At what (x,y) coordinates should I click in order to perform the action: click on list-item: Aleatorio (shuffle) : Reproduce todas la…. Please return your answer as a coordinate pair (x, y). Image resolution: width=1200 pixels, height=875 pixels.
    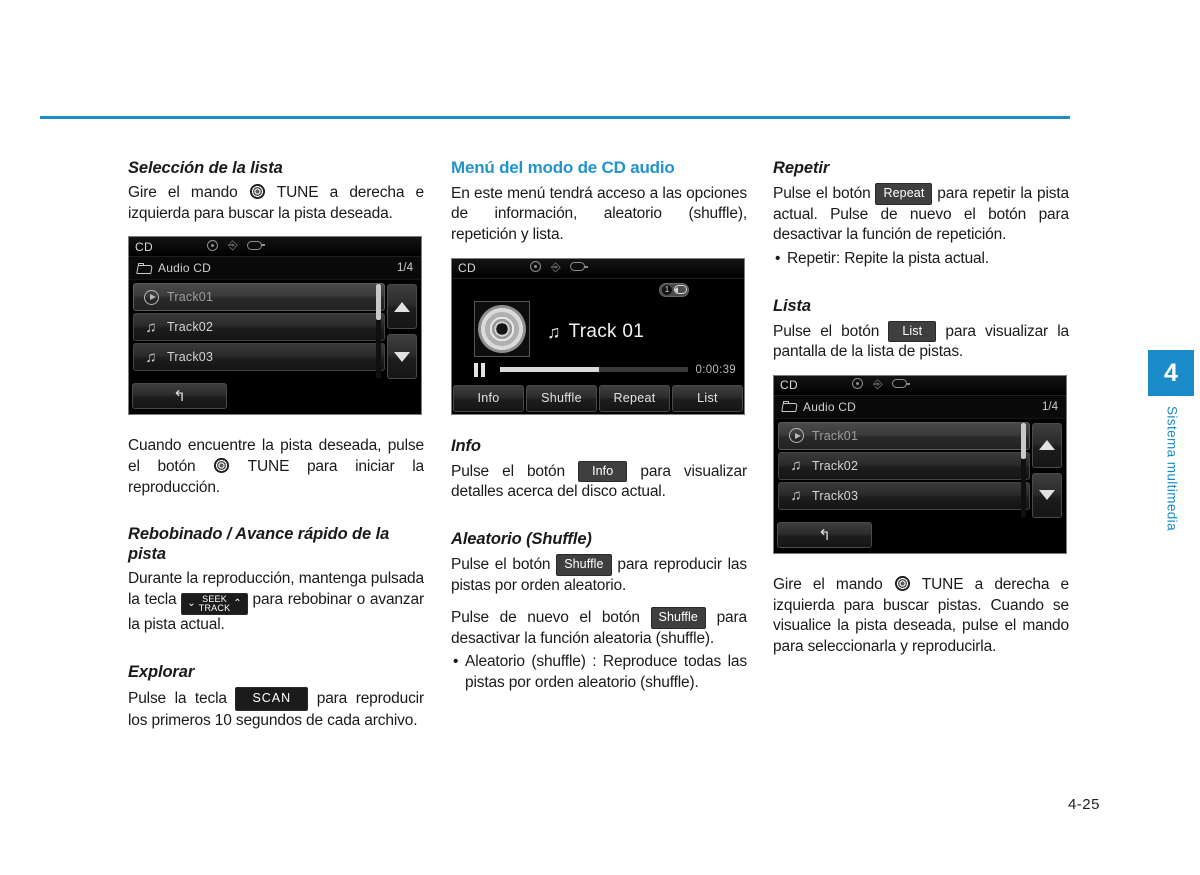
    Looking at the image, I should click on (599, 672).